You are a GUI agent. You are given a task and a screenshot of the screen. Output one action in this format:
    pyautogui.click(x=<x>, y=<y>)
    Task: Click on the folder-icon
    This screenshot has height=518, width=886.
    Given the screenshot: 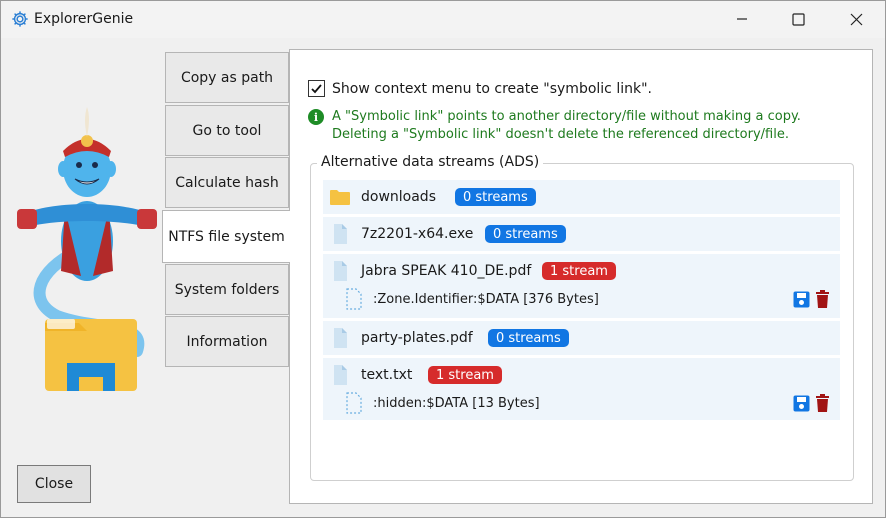 What is the action you would take?
    pyautogui.click(x=340, y=197)
    